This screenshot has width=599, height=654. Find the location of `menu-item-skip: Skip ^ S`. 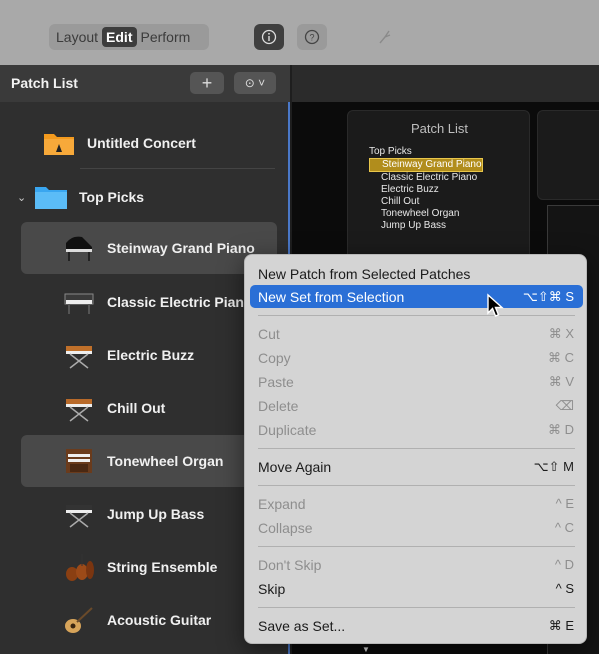

menu-item-skip: Skip ^ S is located at coordinates (416, 588).